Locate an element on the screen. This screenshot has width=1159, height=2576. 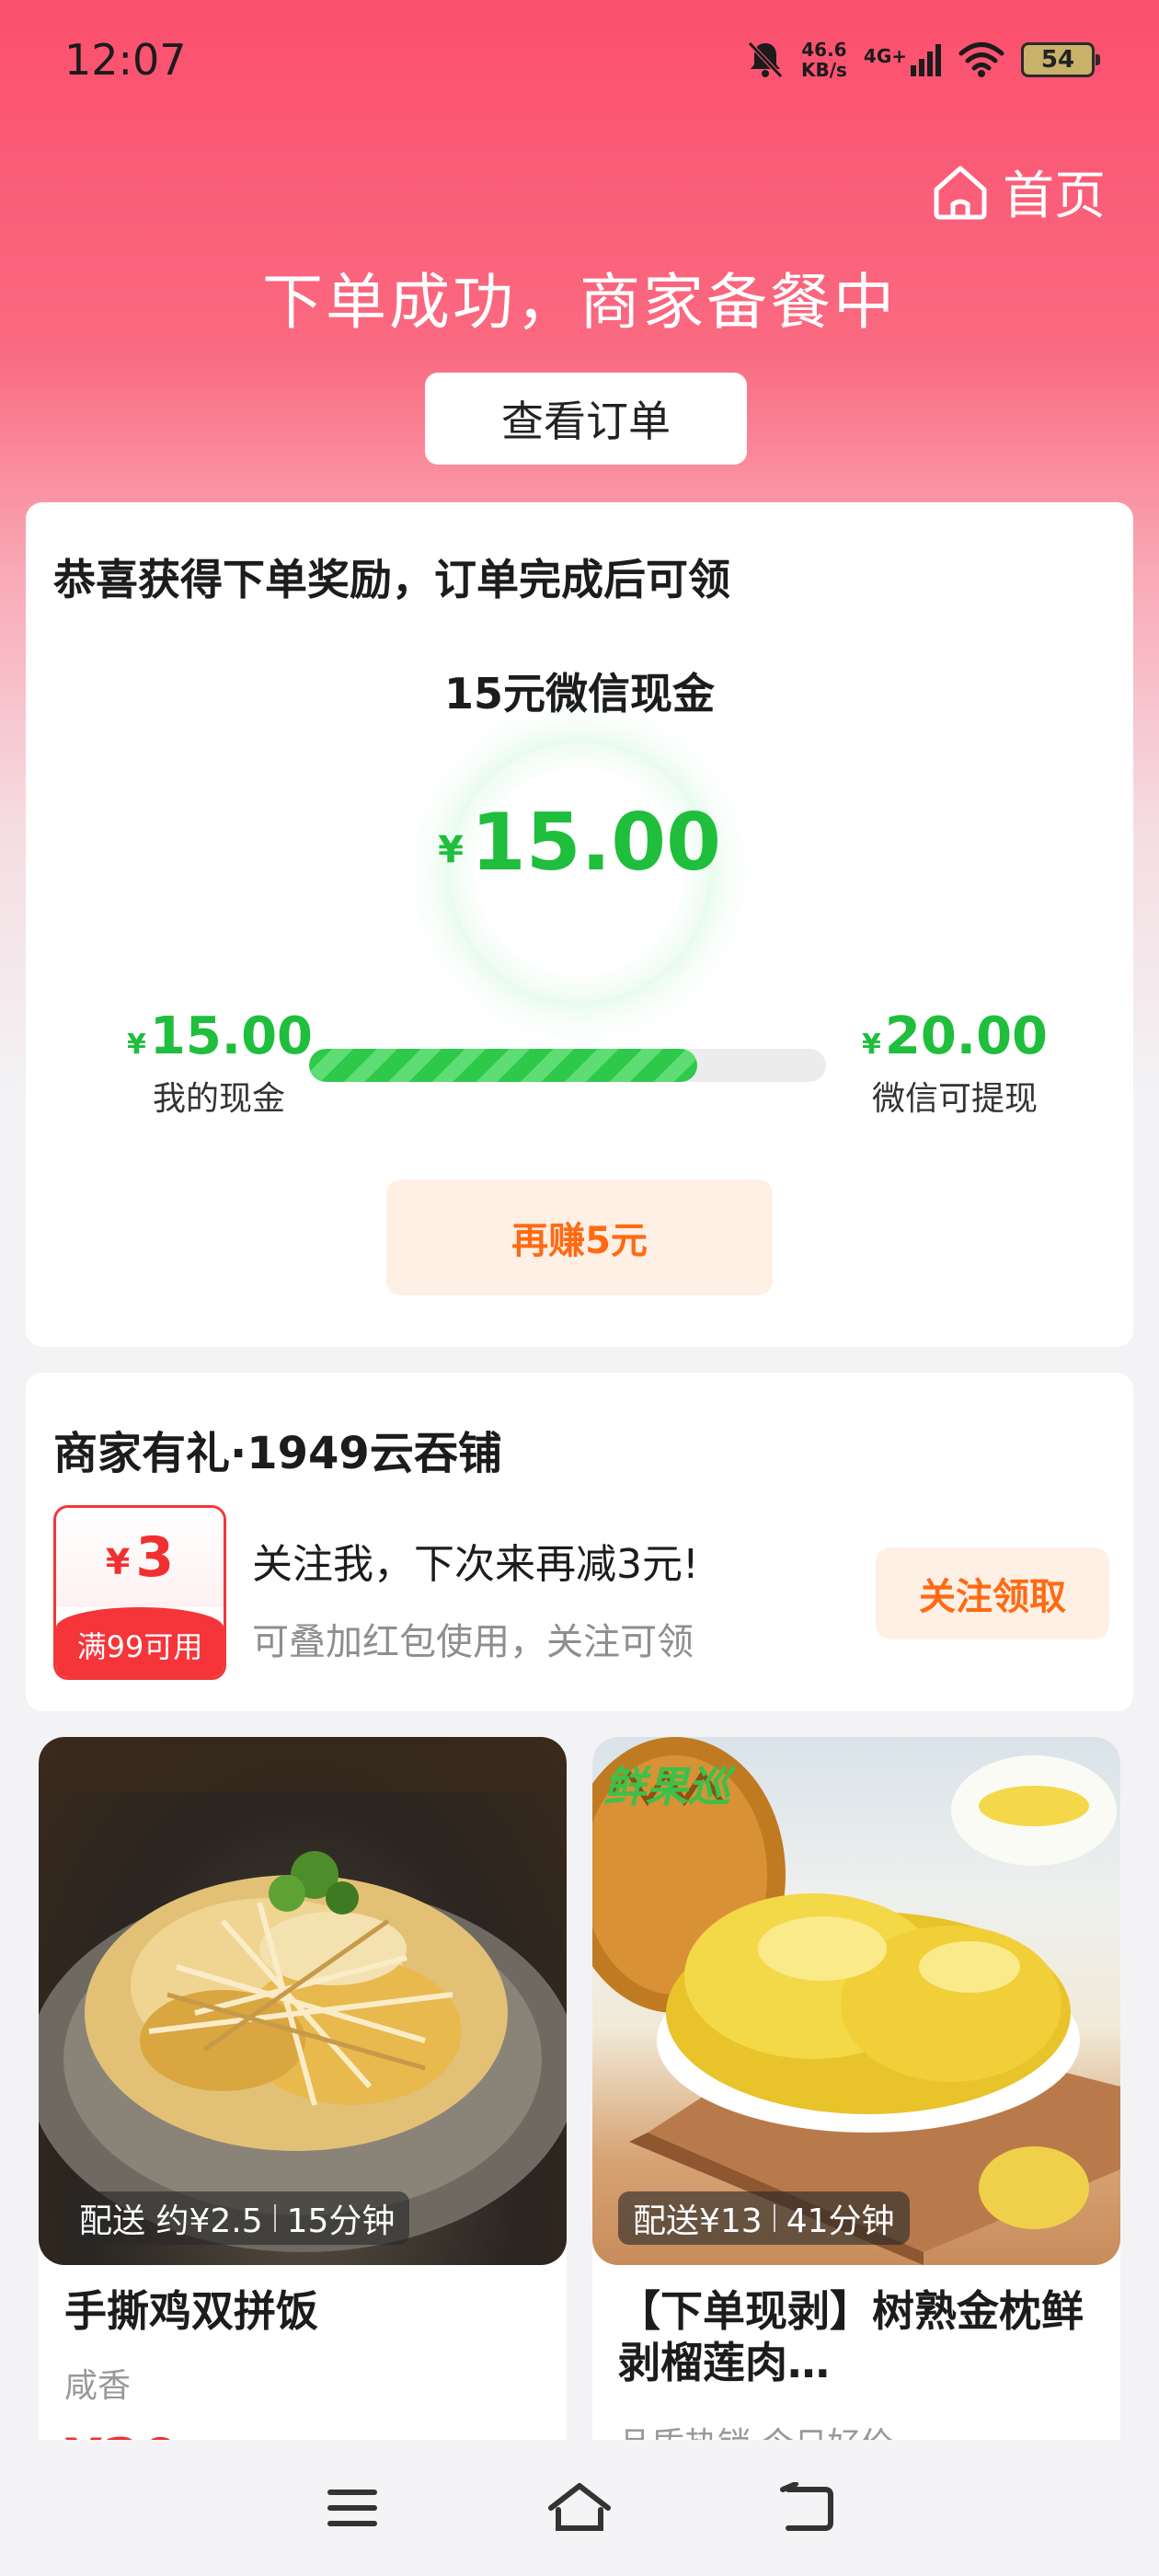
my-cash-label: 我的现金 is located at coordinates (218, 1099).